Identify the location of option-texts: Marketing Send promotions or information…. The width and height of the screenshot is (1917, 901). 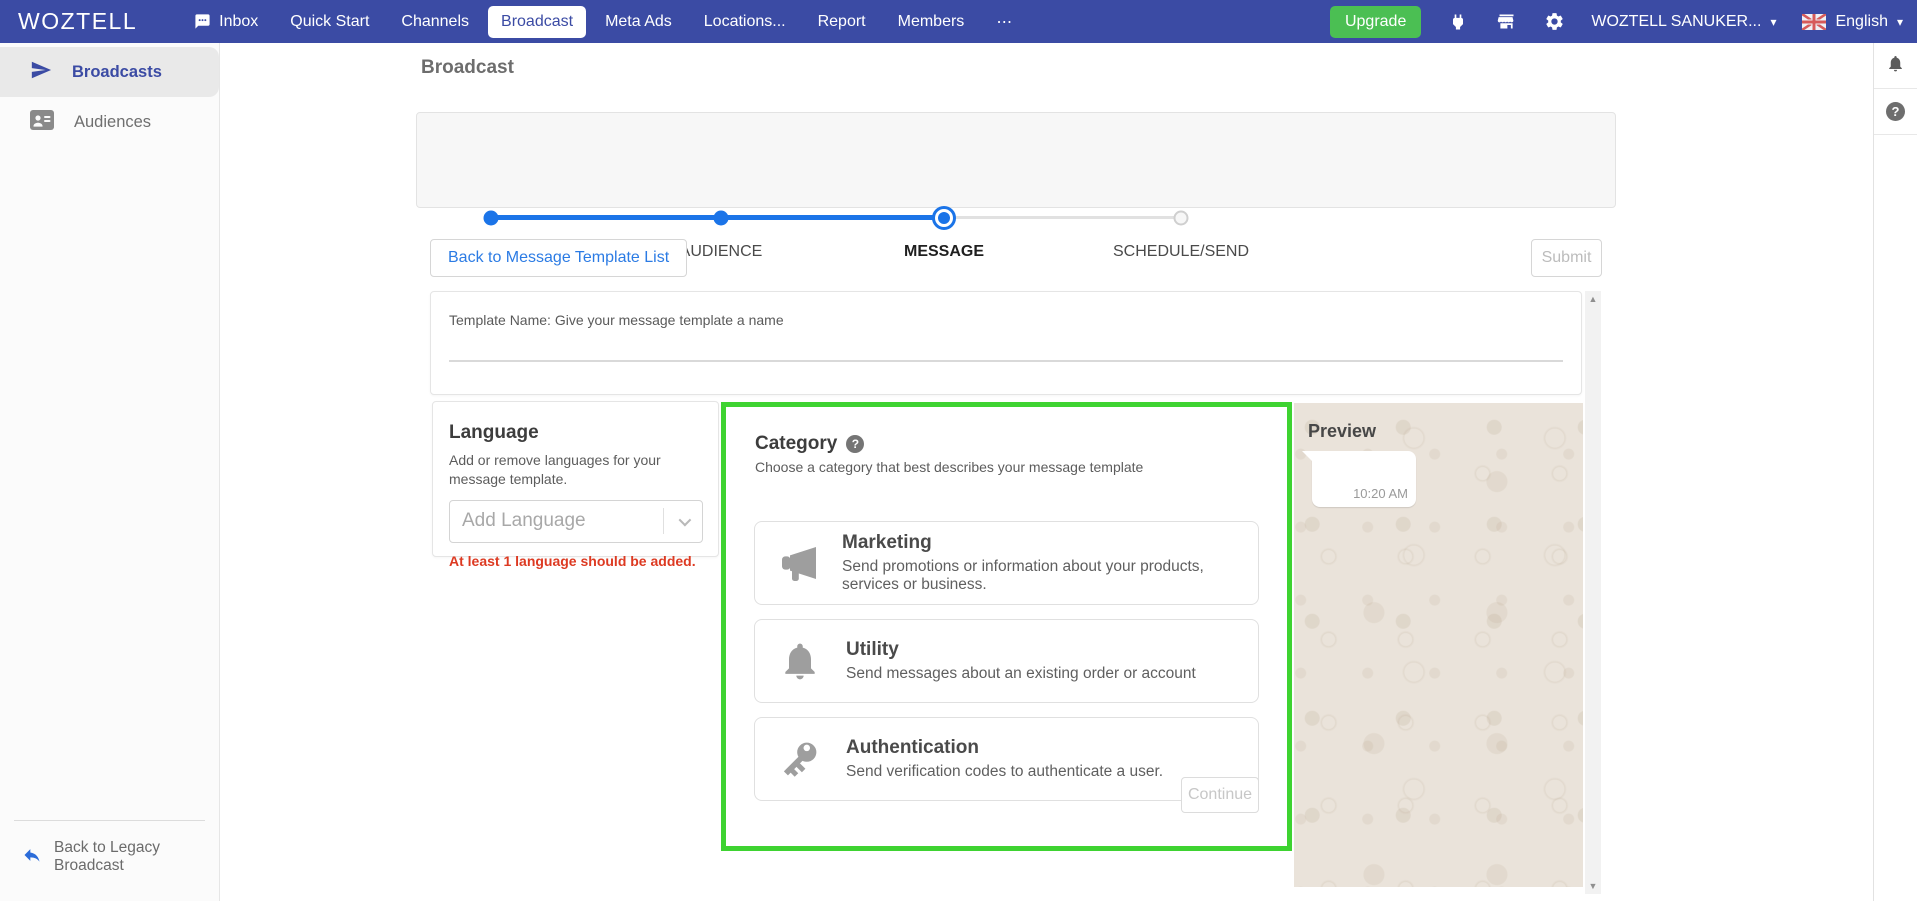
(1050, 563).